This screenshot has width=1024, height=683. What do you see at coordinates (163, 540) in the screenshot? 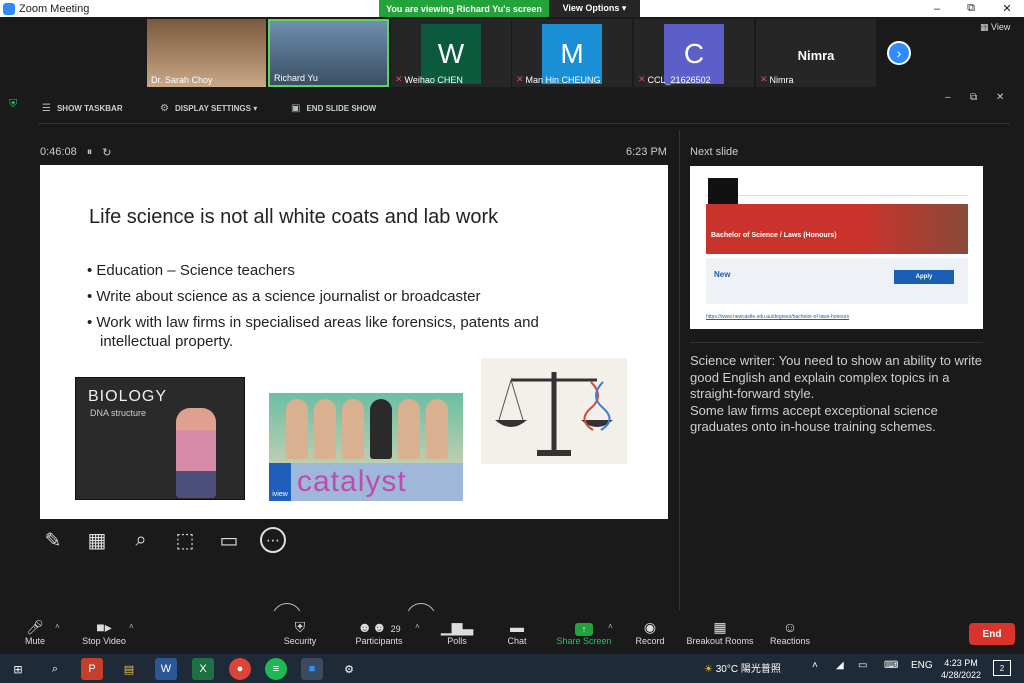
I see `presenter-tools: ✎ ▦ ⌕ ⬚ ▭ ⋯` at bounding box center [163, 540].